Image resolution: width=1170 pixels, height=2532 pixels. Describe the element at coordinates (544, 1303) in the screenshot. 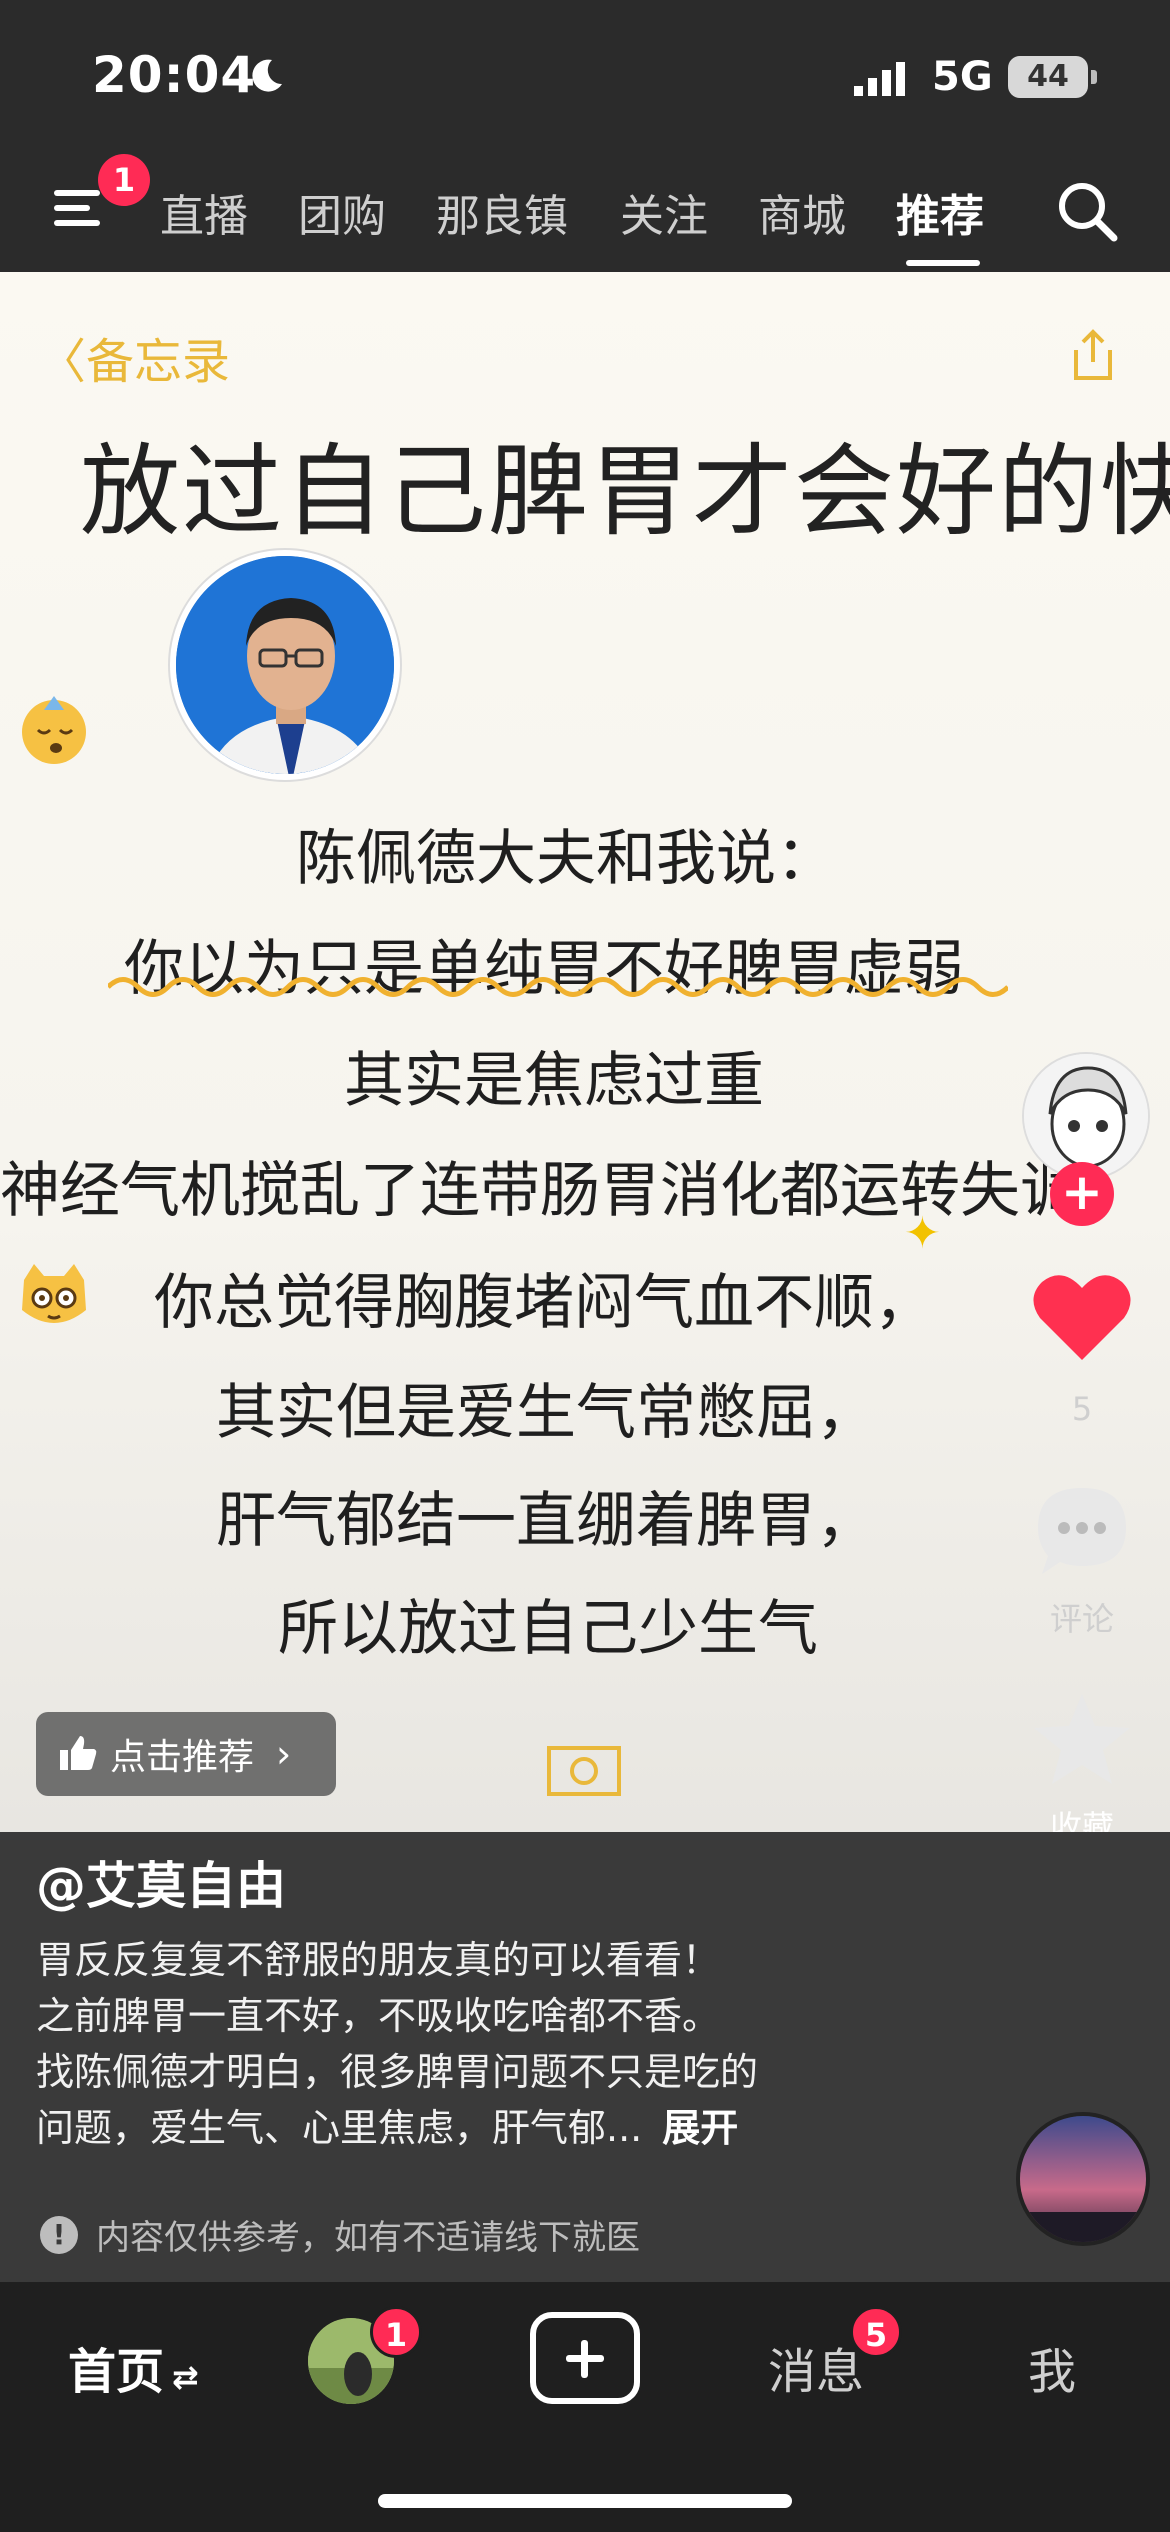

I see `content-line: 你总觉得胸腹堵闷气血不顺，` at that location.